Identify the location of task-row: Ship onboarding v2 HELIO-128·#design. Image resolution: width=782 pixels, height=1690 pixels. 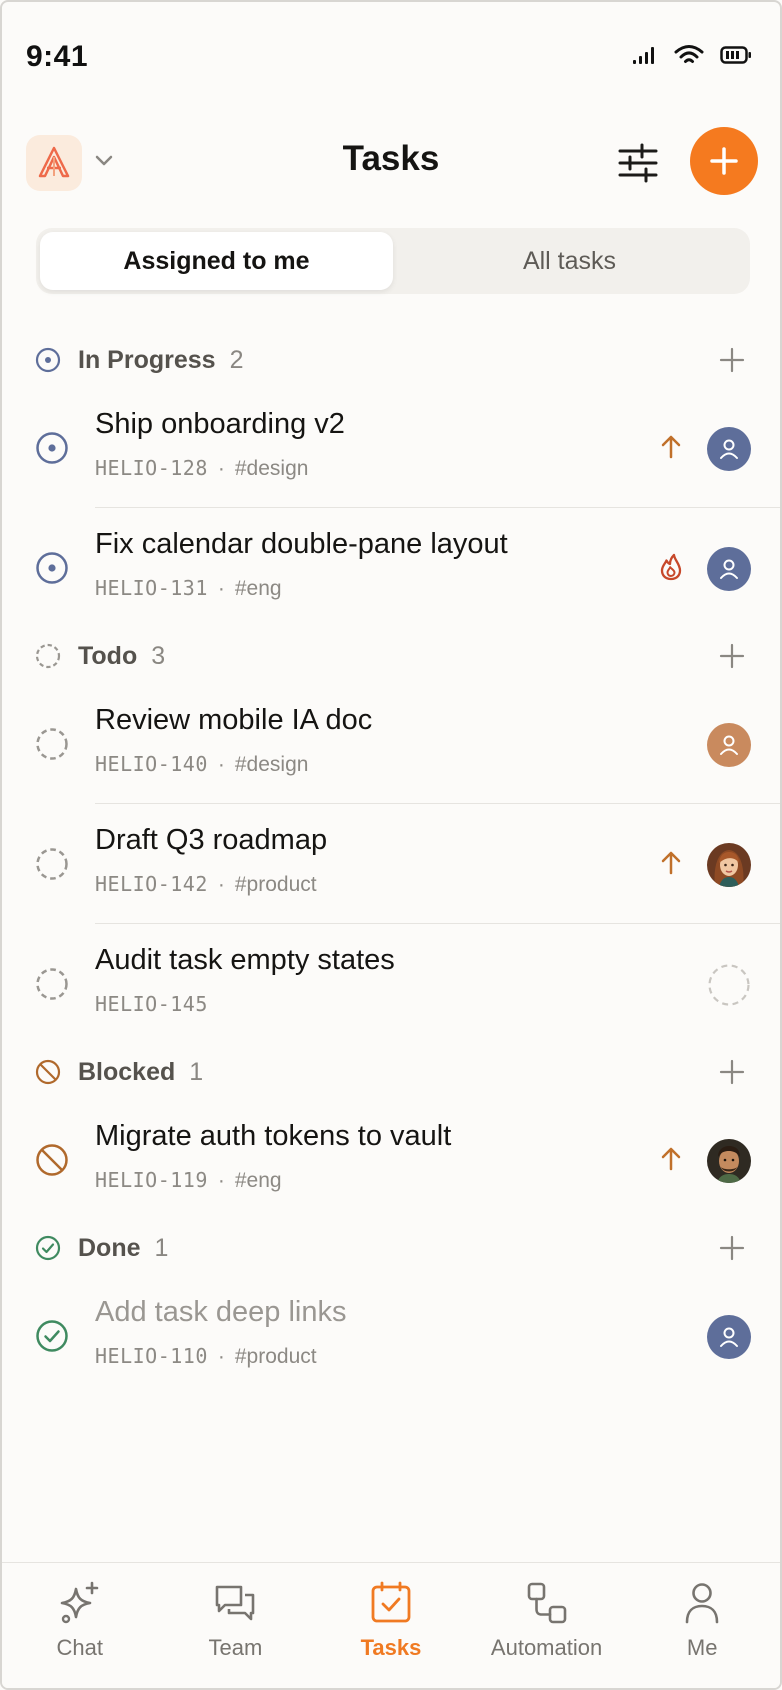
(391, 448).